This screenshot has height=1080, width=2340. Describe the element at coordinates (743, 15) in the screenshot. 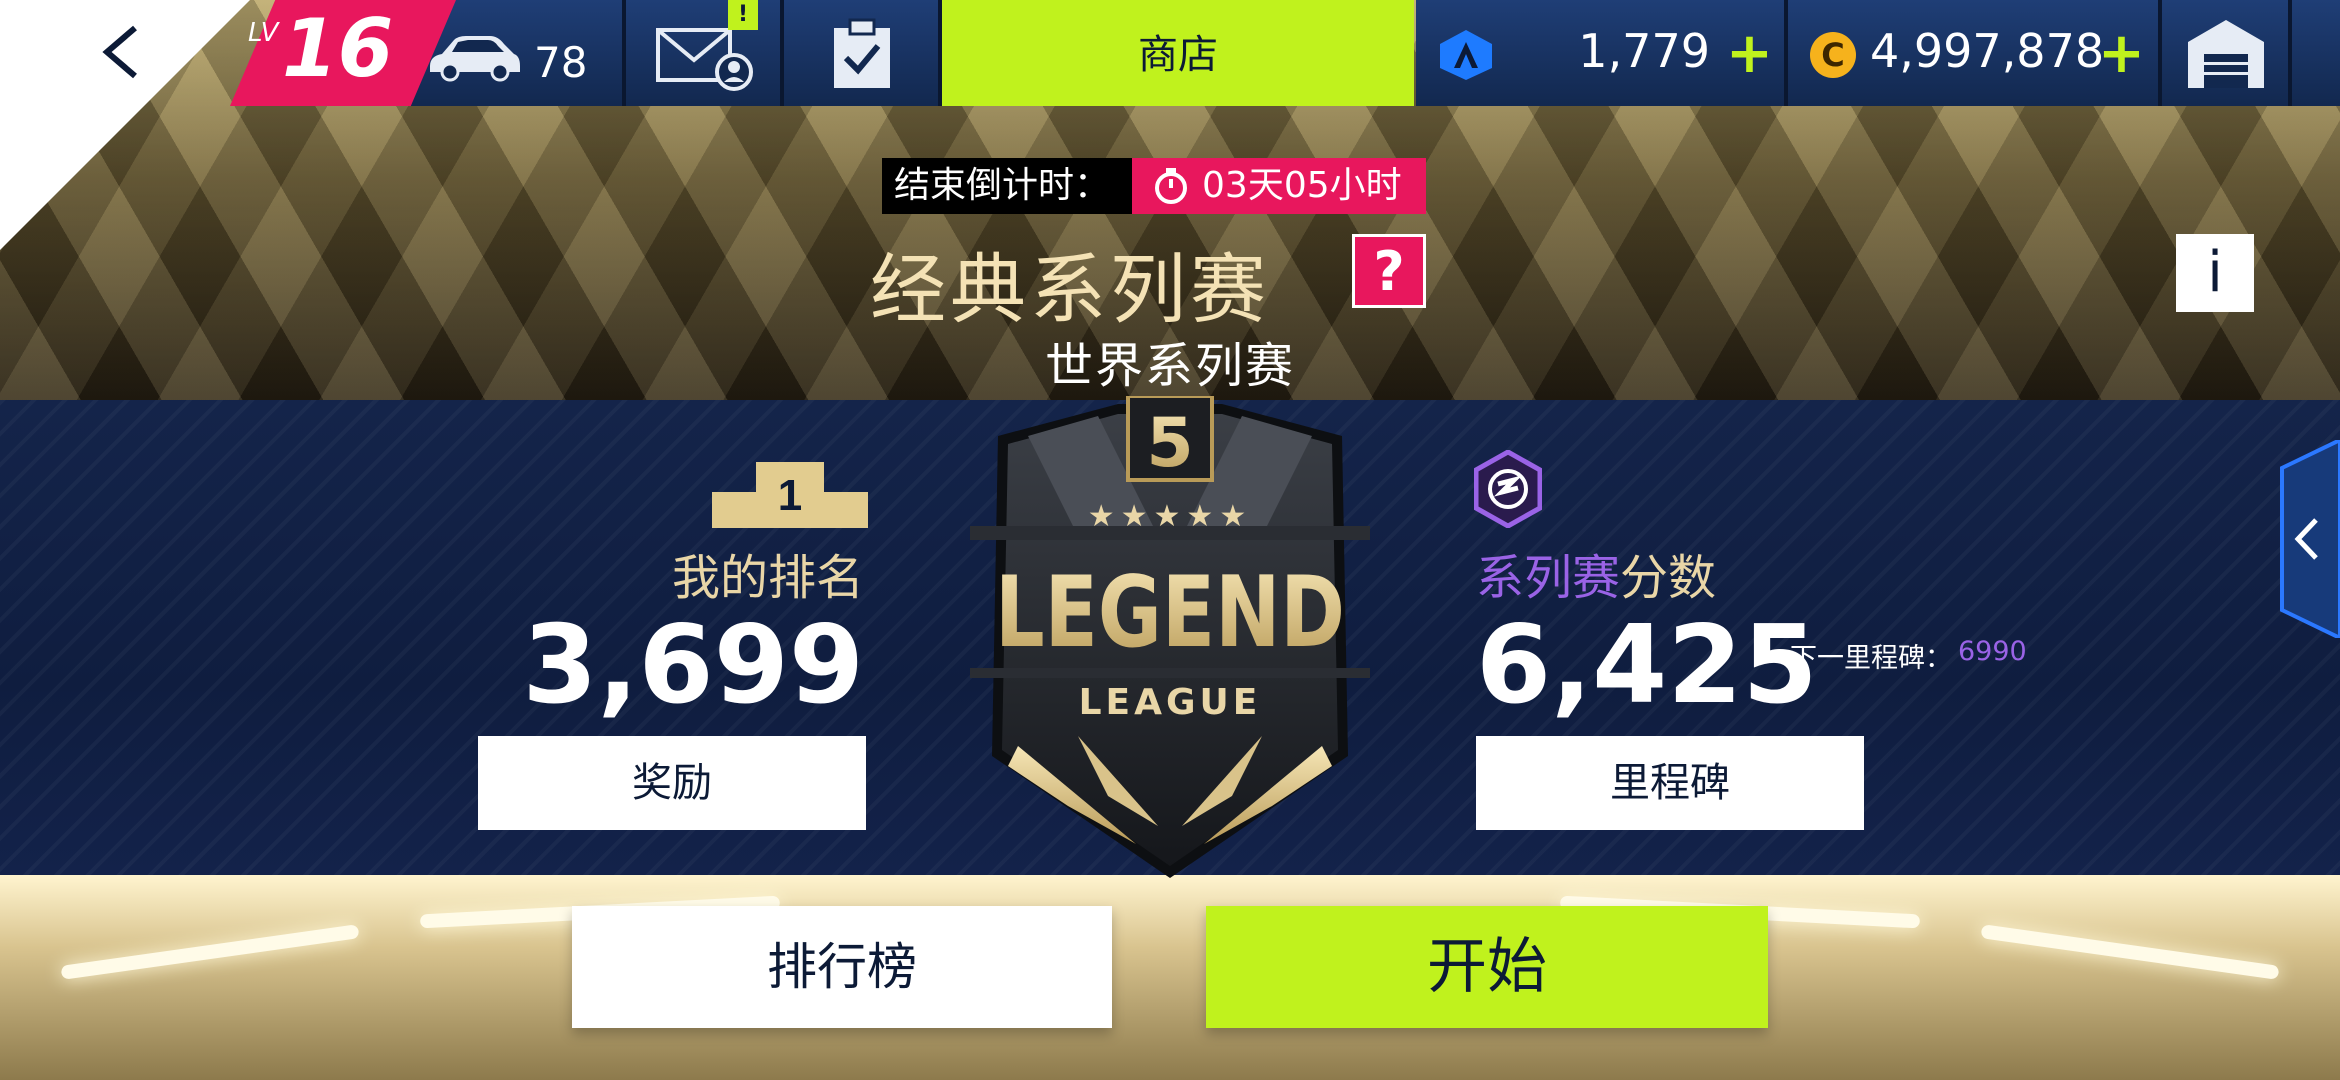

I see `mail-notification-badge: !` at that location.